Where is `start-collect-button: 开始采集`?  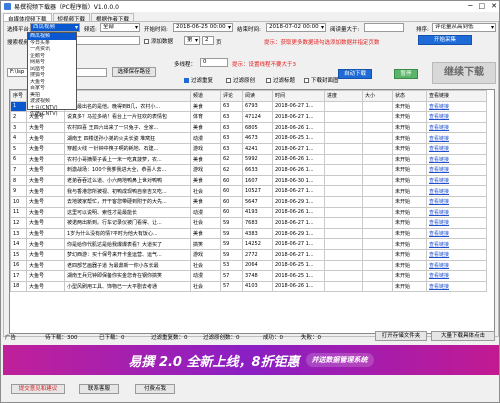 start-collect-button: 开始采集 is located at coordinates (445, 40).